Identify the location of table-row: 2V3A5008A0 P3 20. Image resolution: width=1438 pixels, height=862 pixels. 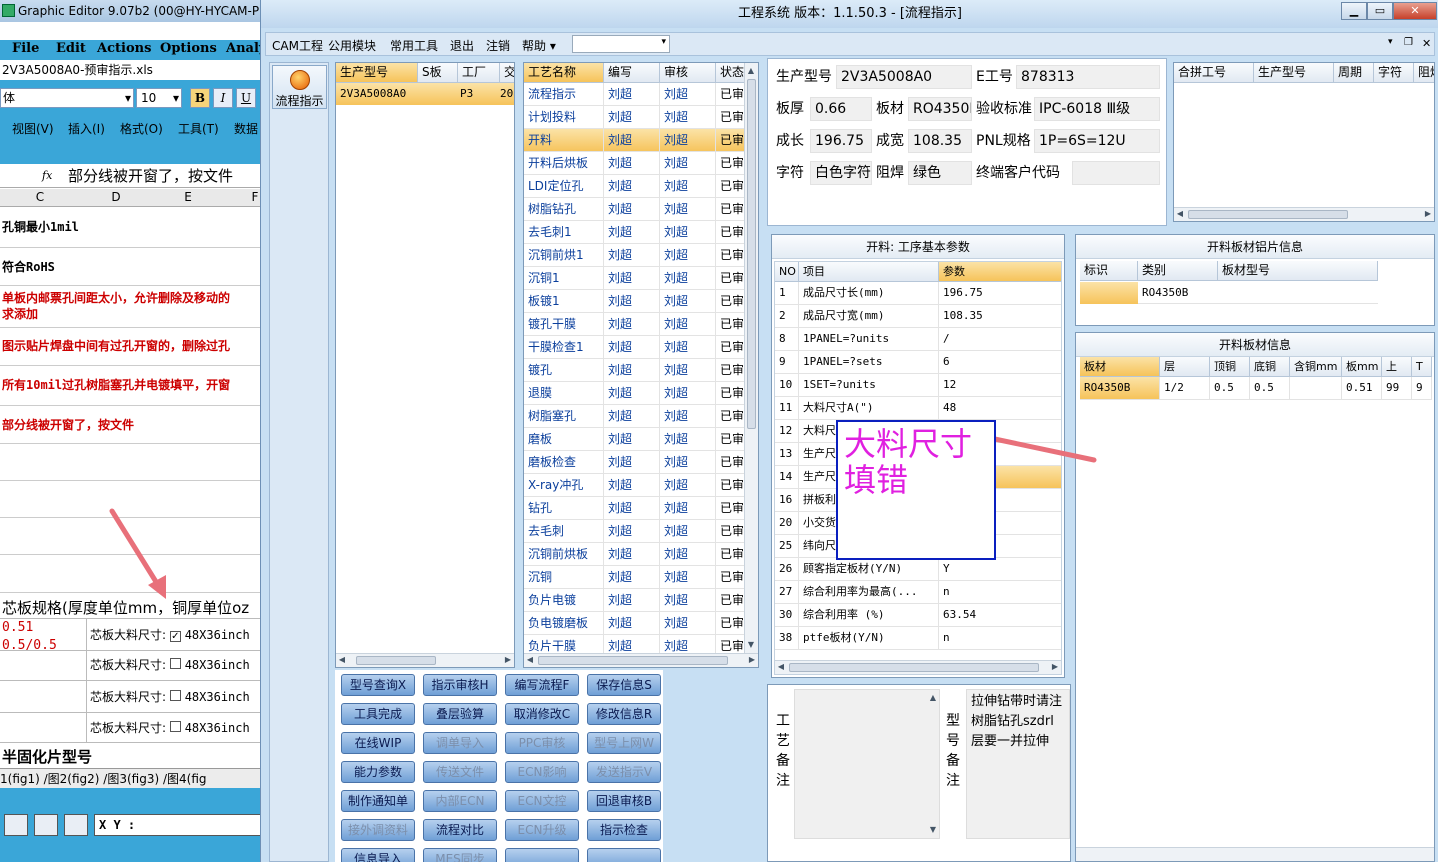
(425, 94).